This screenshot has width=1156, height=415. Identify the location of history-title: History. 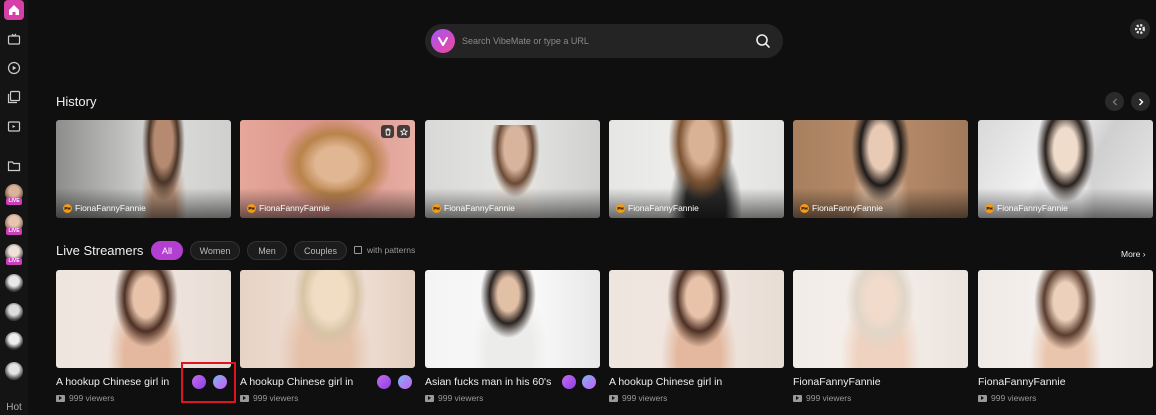
(76, 101).